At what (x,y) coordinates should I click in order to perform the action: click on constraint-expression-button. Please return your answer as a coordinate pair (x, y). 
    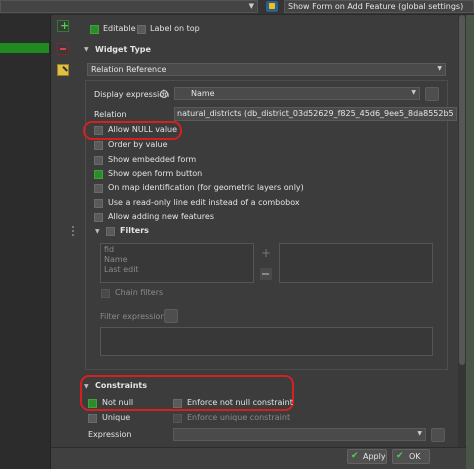
    Looking at the image, I should click on (438, 435).